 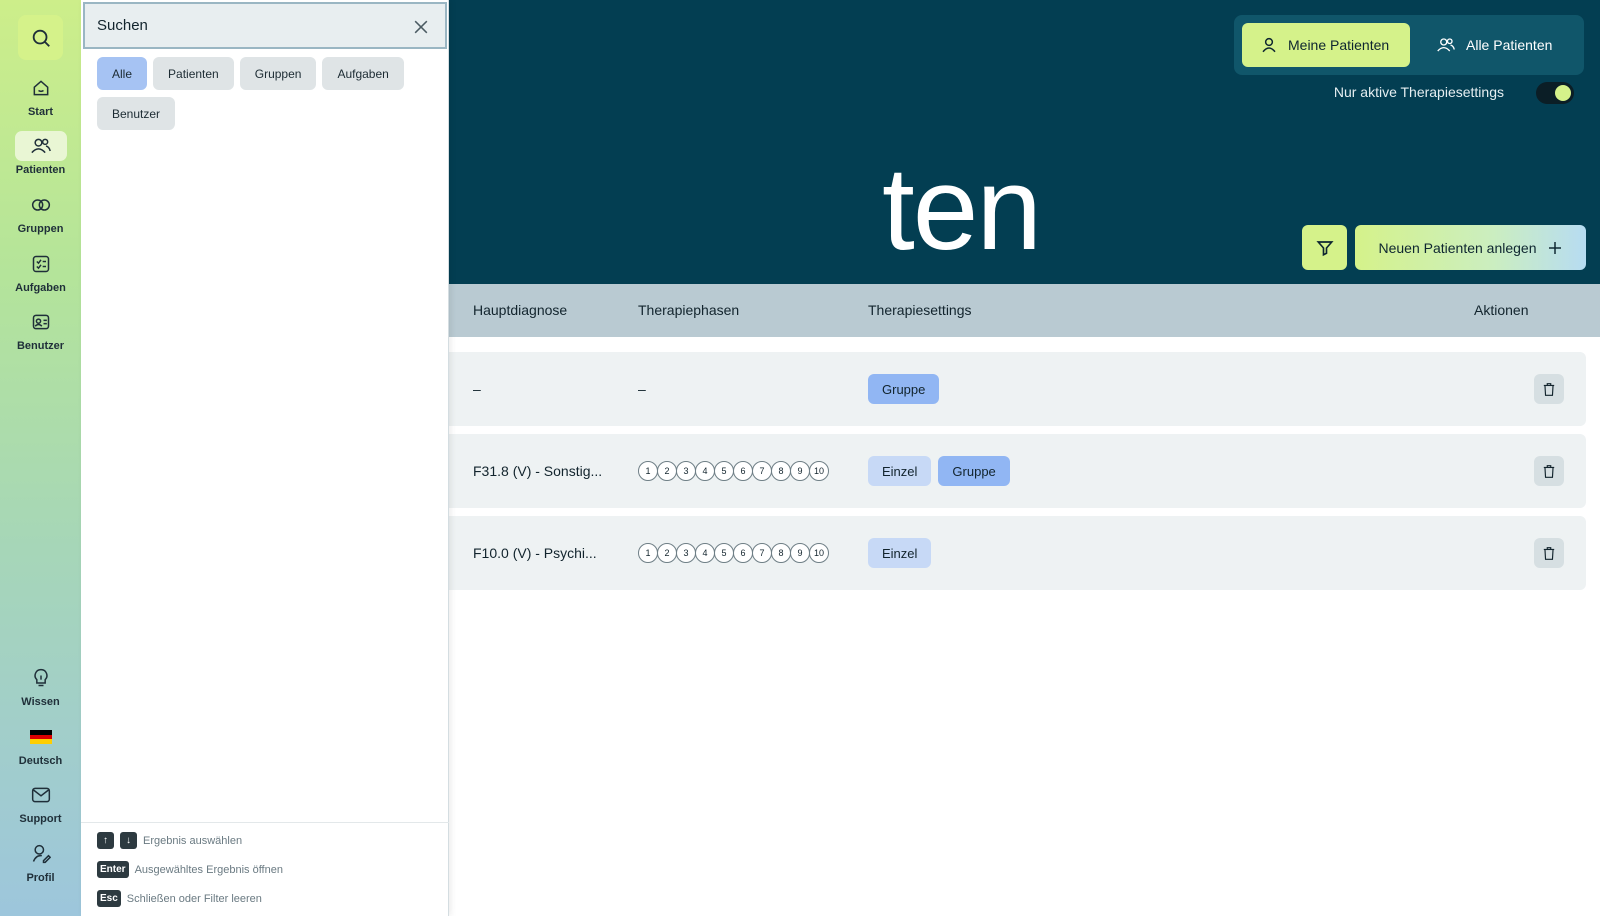 What do you see at coordinates (122, 73) in the screenshot?
I see `filter-chip-alle: Alle` at bounding box center [122, 73].